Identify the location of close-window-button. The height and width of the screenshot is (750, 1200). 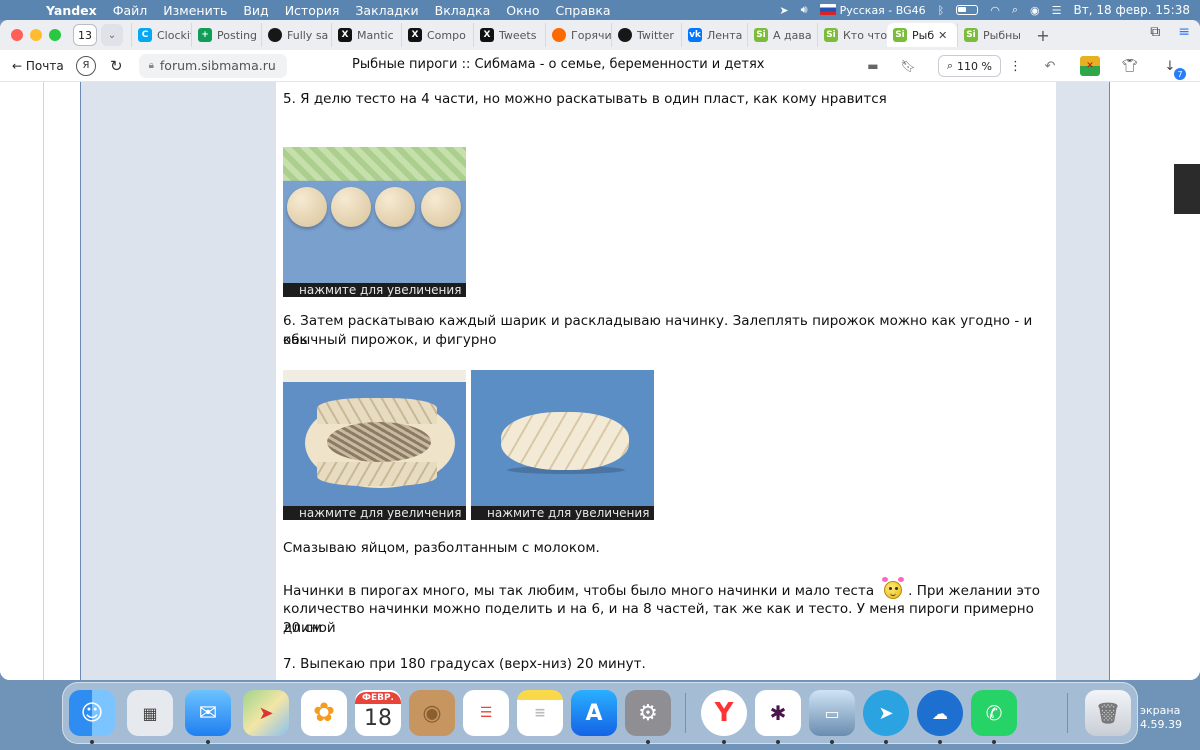
(17, 35).